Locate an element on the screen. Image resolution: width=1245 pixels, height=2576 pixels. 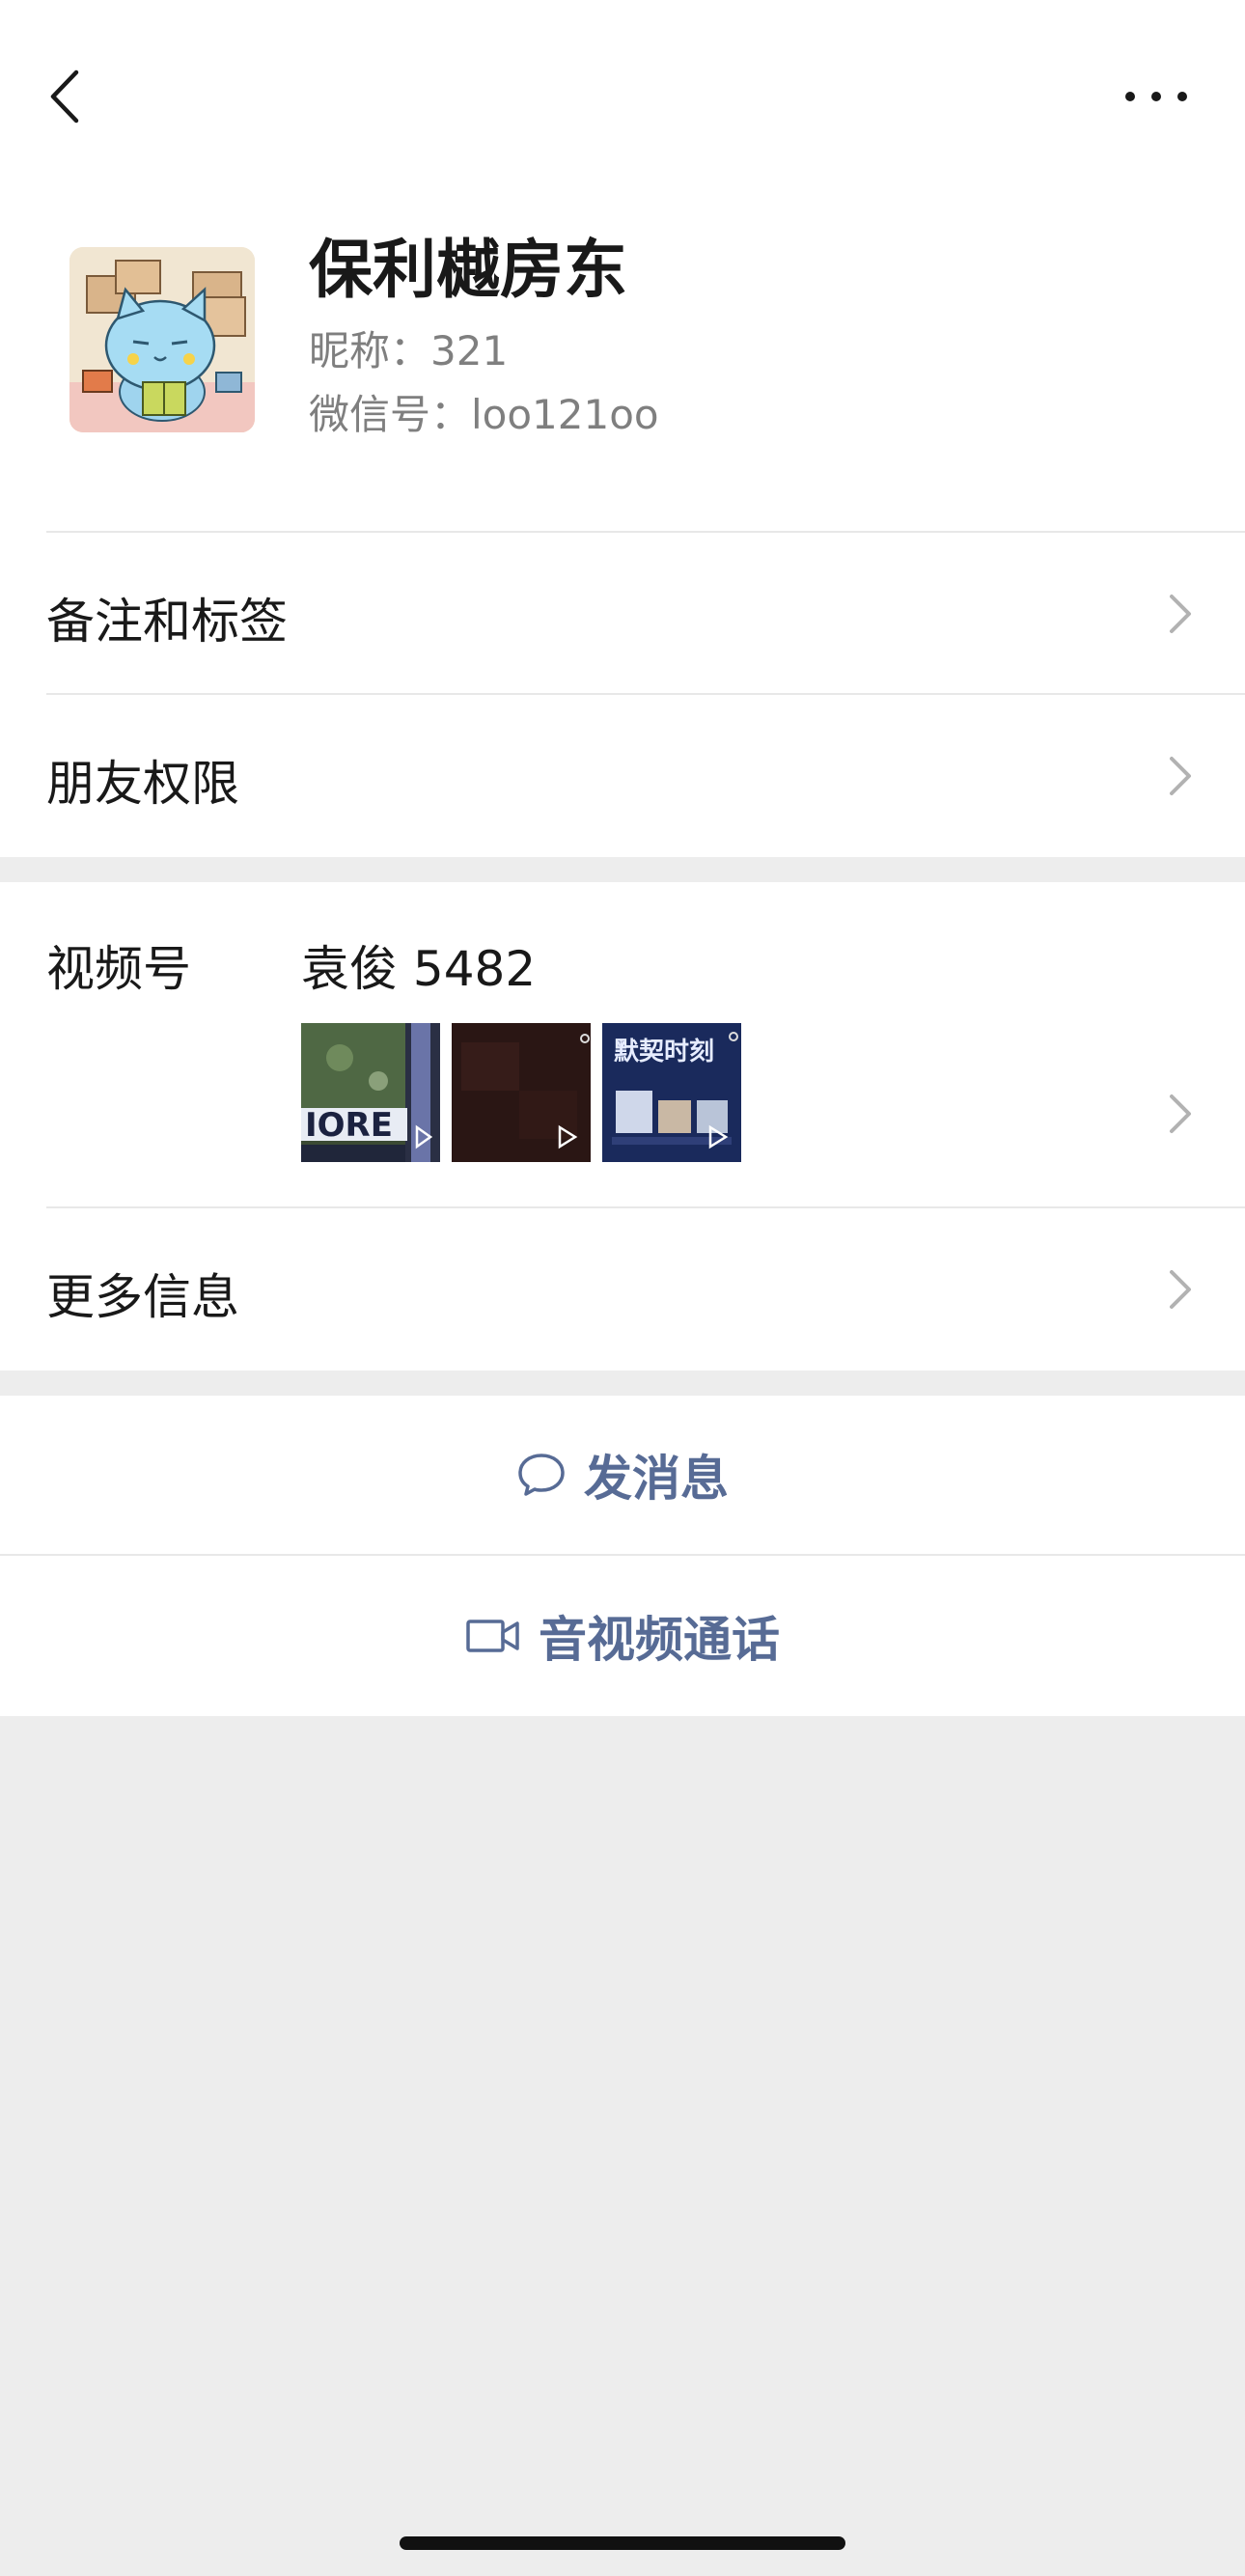
friend-permissions-label: 朋友权限 is located at coordinates (143, 784).